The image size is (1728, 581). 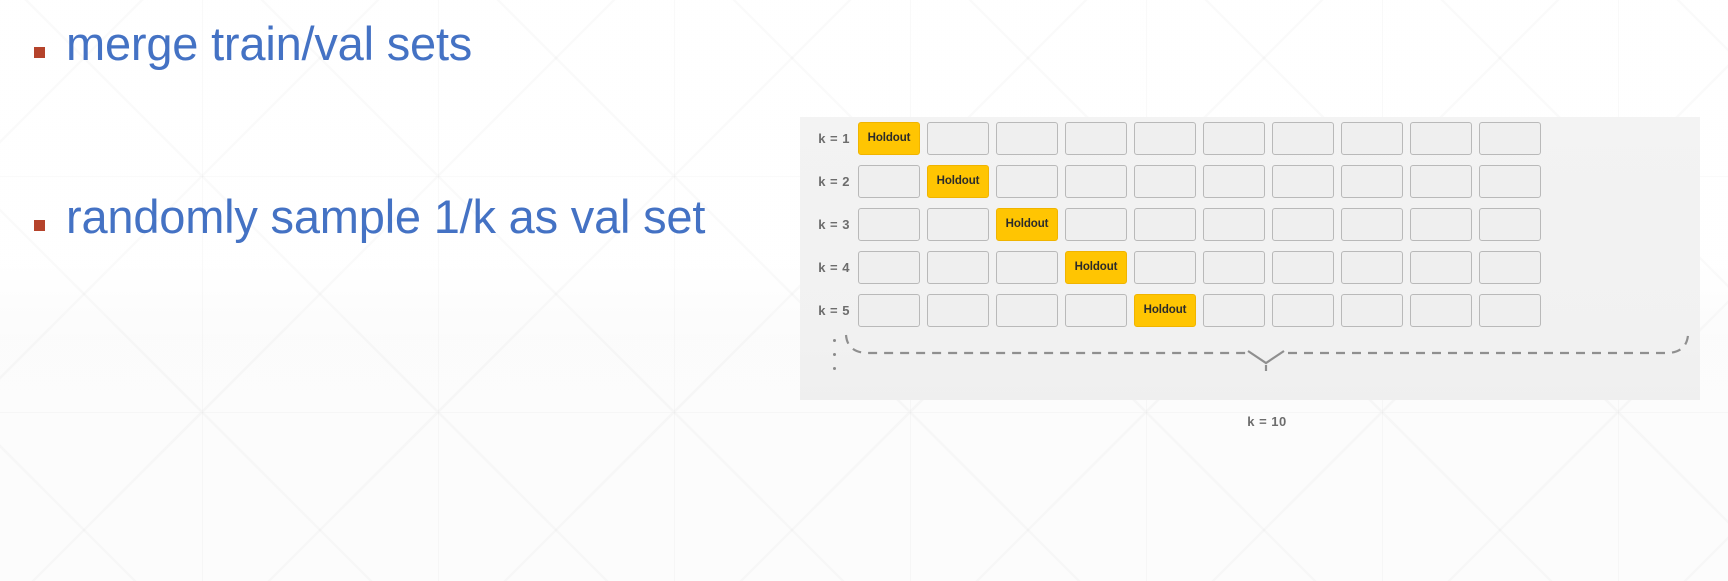 I want to click on bullet-item-1: merge train/val sets, so click(x=414, y=44).